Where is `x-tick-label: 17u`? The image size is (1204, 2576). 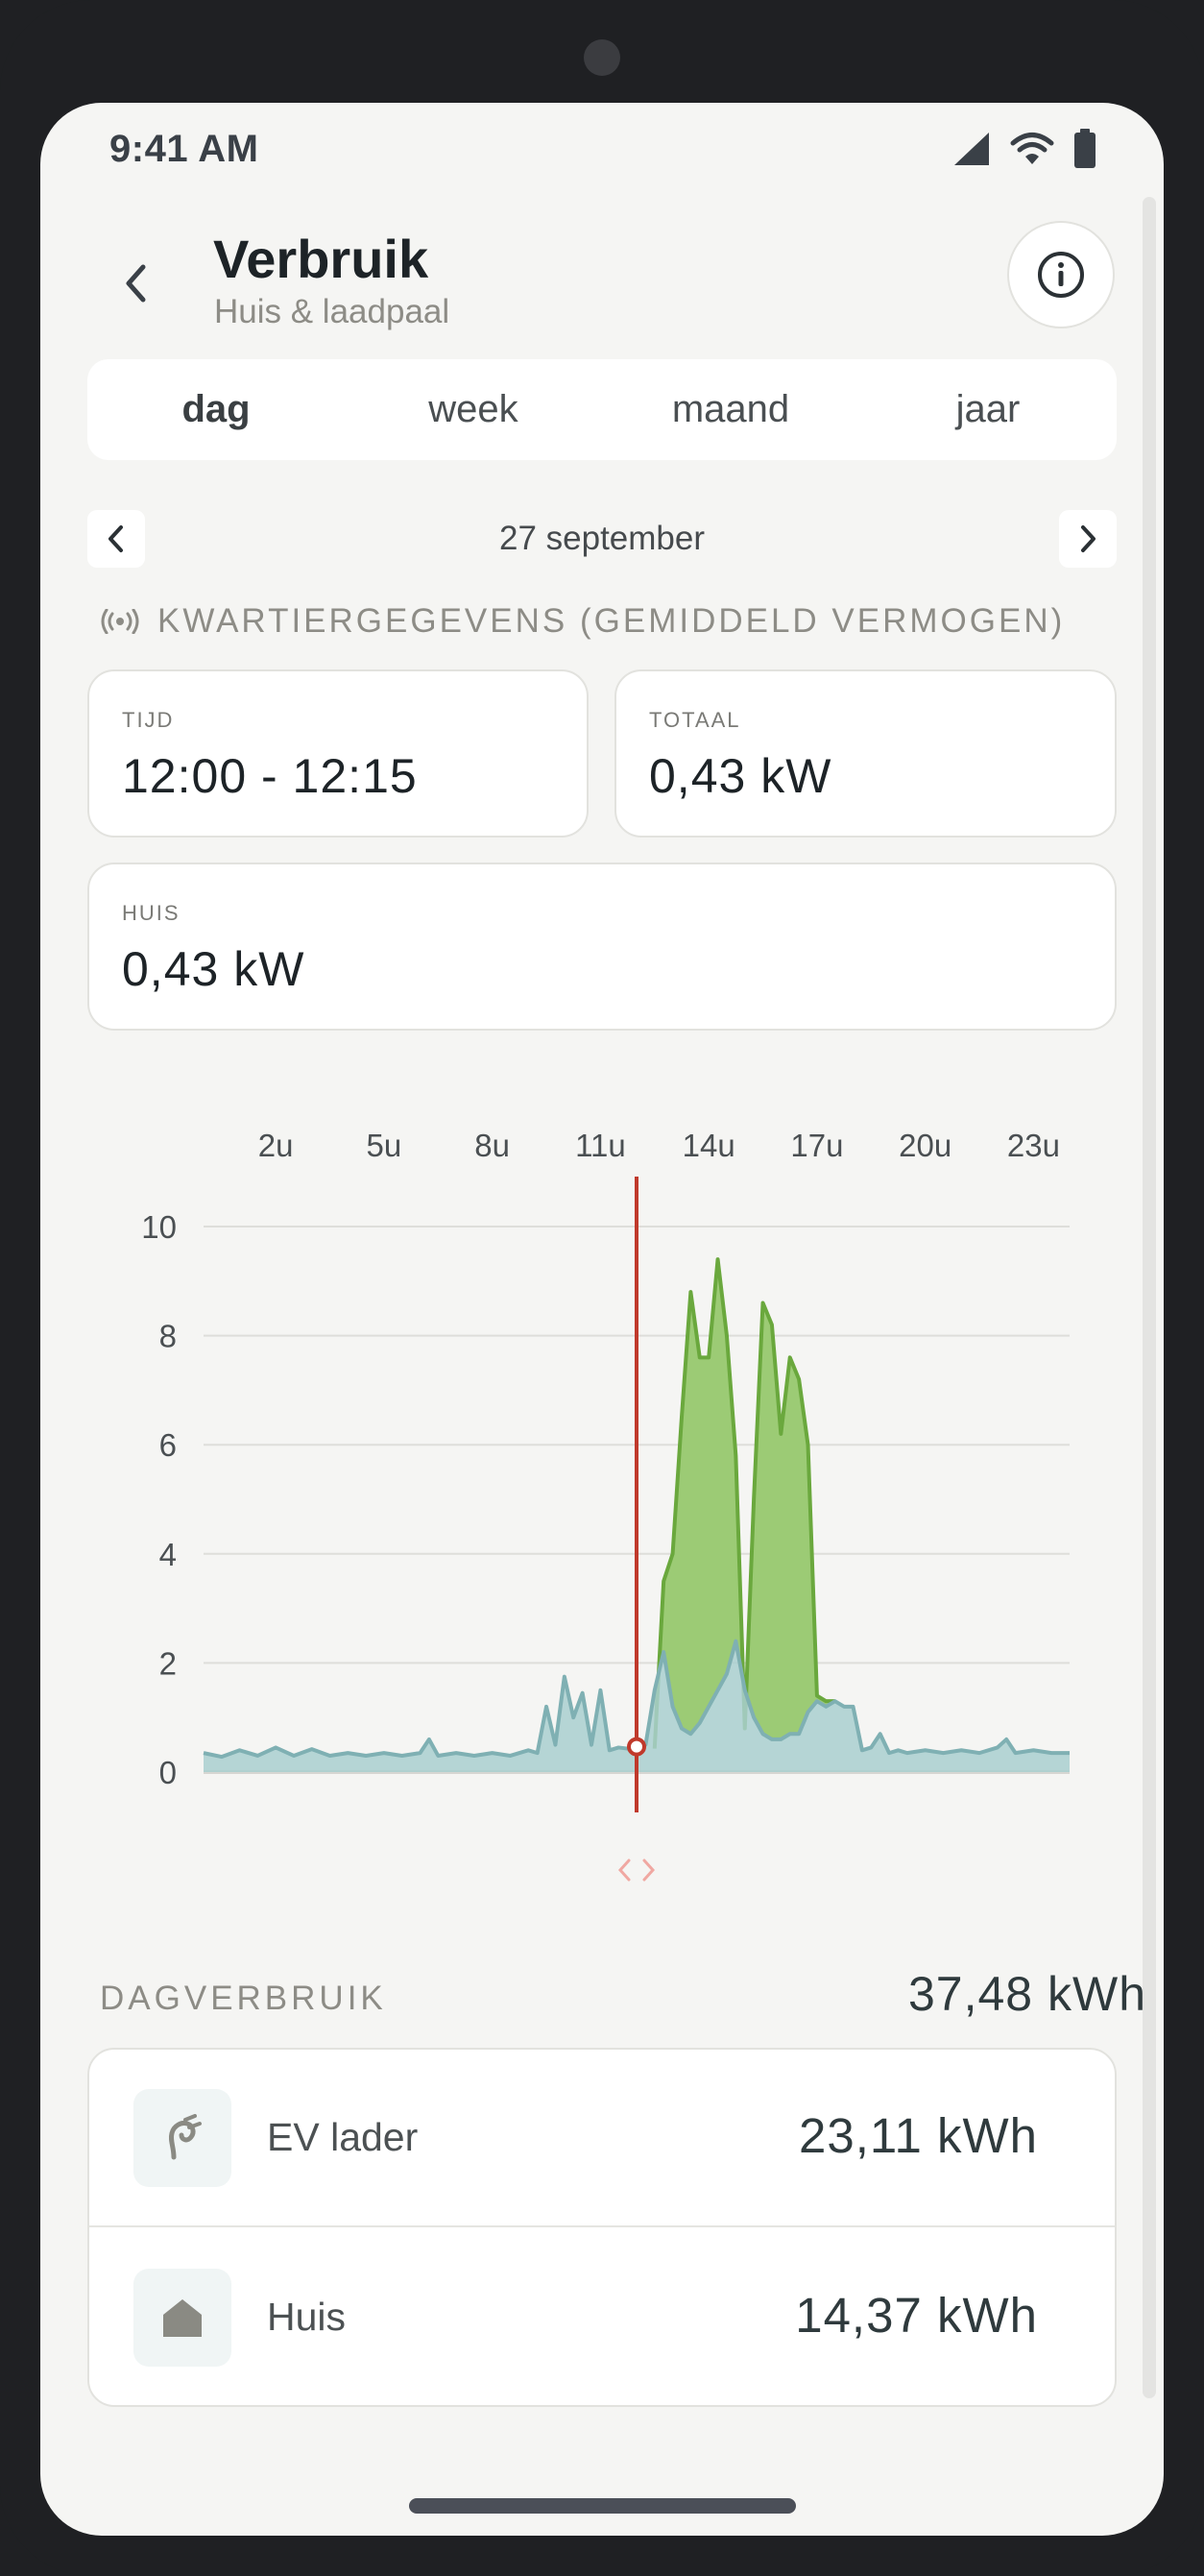
x-tick-label: 17u is located at coordinates (816, 1145).